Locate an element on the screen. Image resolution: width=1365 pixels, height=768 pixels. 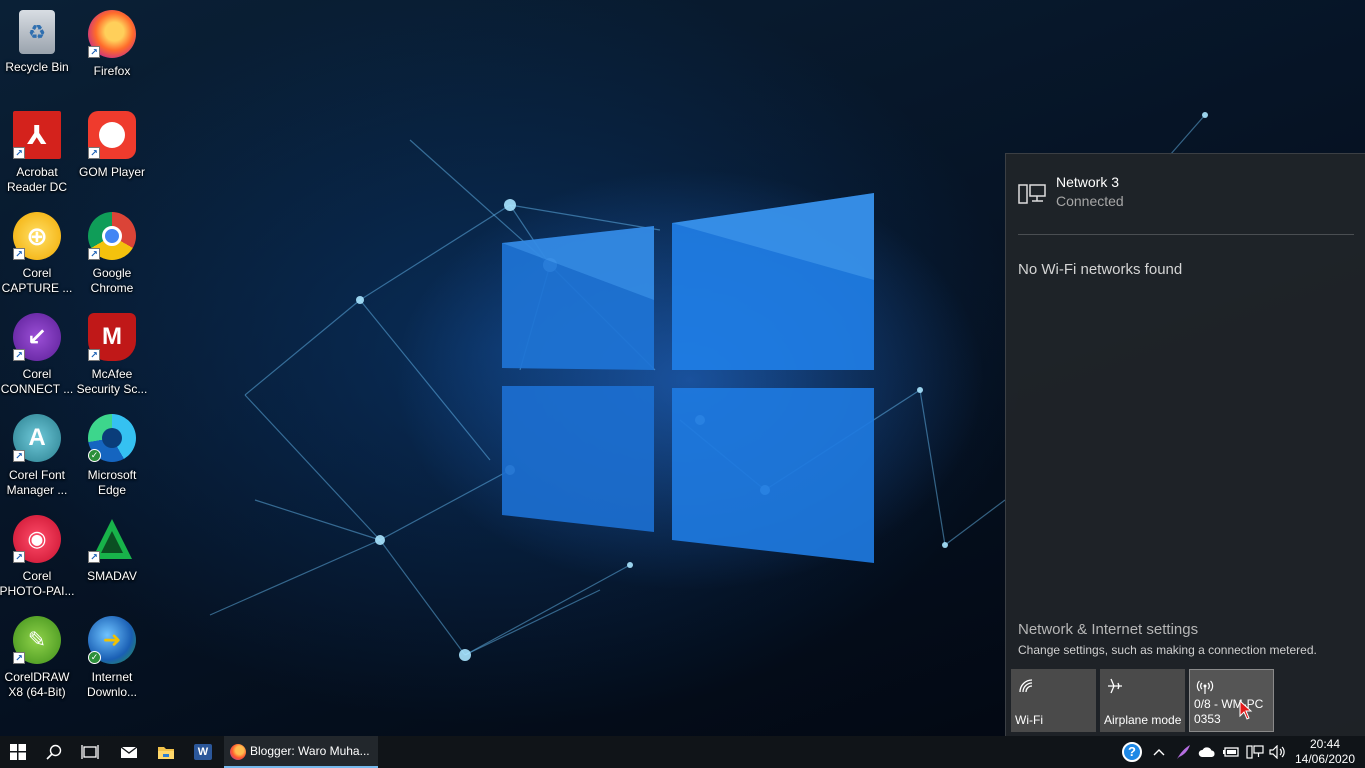
quick-action-label: Airplane mode is located at coordinates (1143, 720).